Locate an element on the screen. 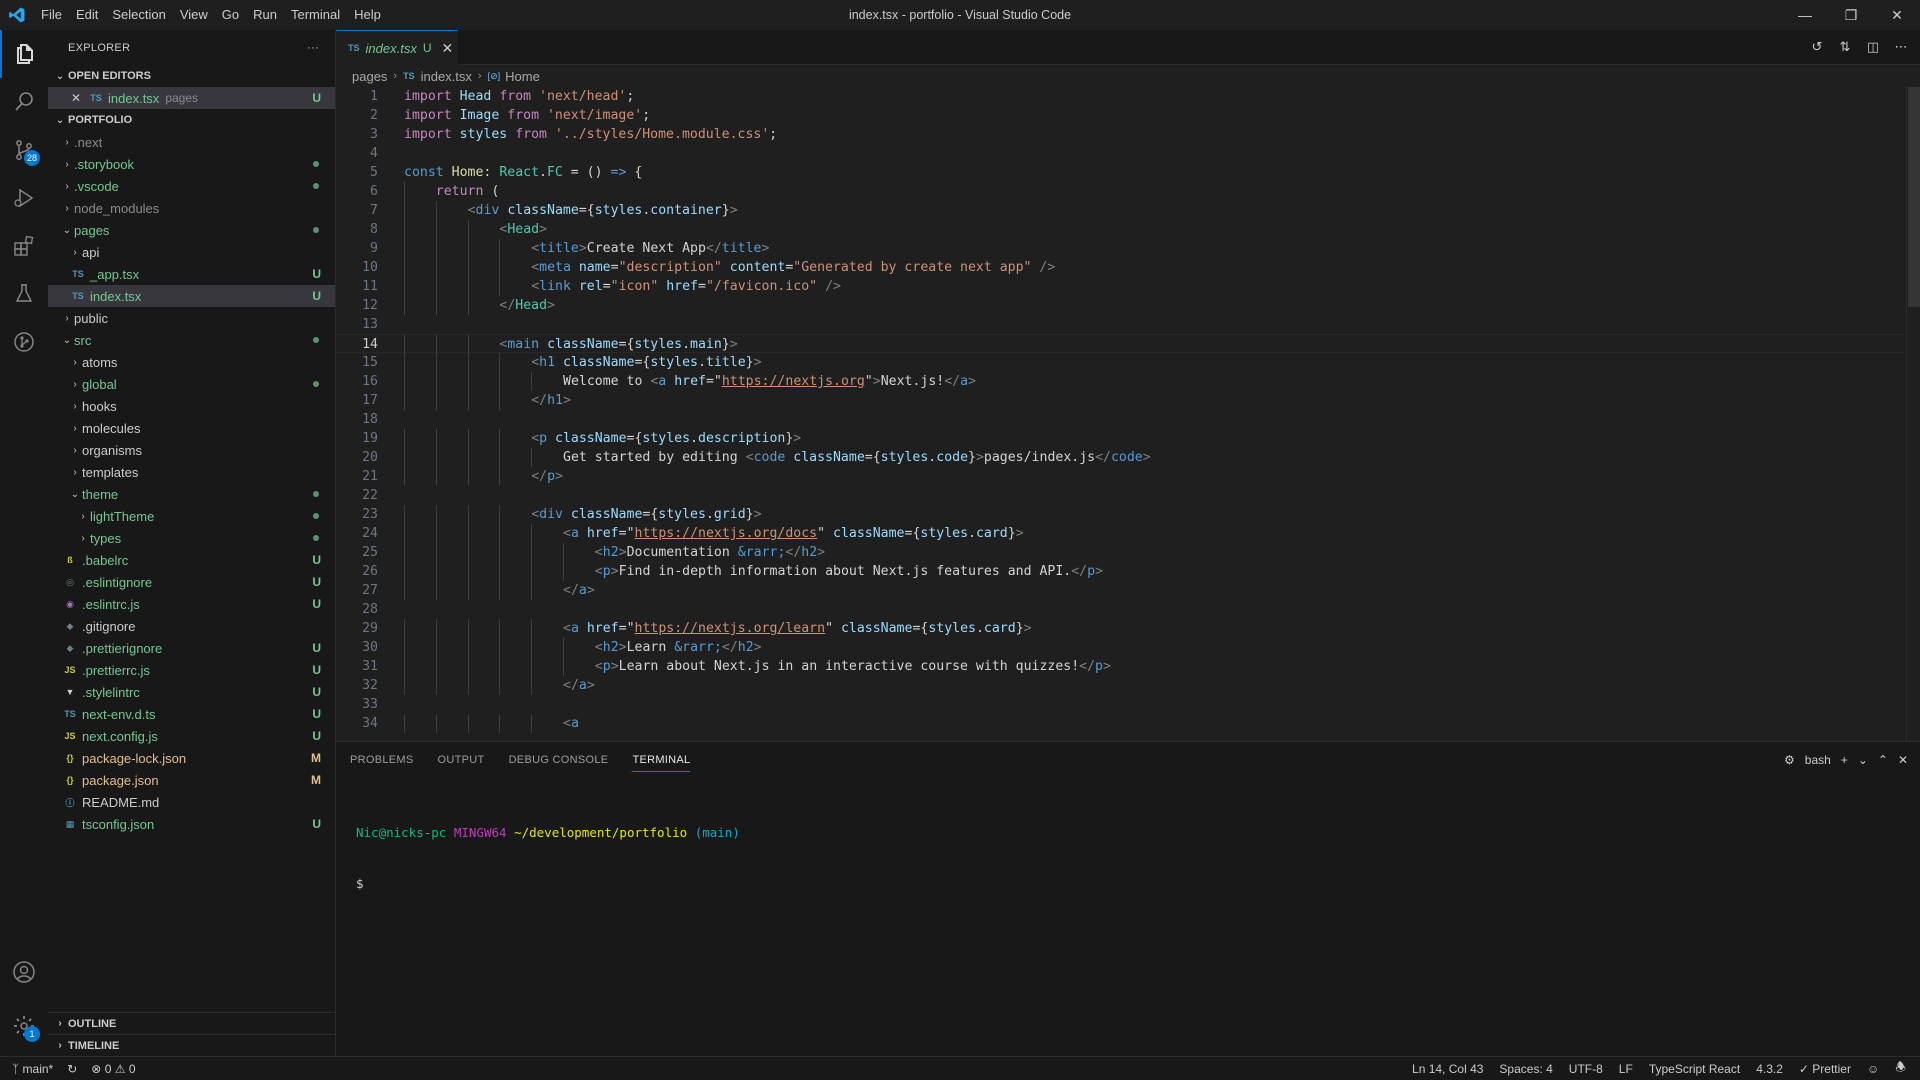  file-tree-item: › templates is located at coordinates (191, 472).